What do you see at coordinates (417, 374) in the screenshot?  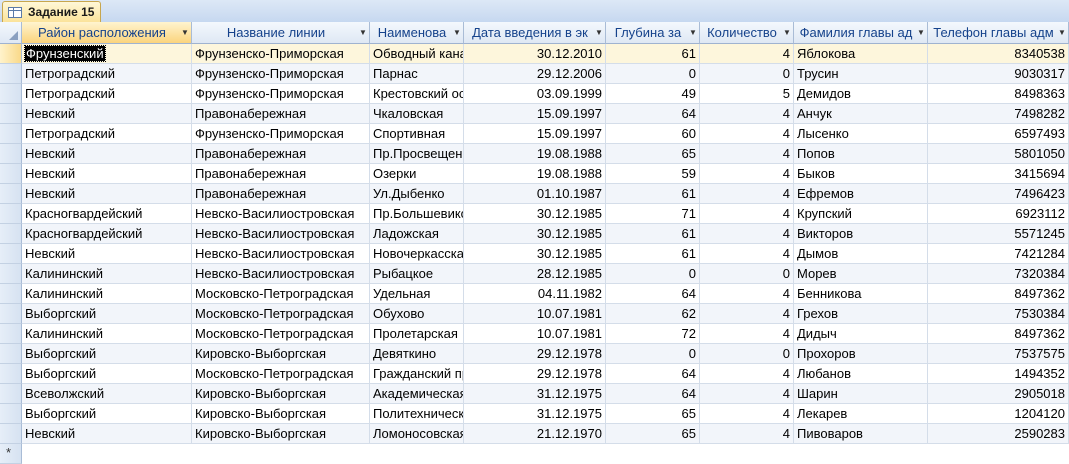 I see `cell-station: Гражданский проспект` at bounding box center [417, 374].